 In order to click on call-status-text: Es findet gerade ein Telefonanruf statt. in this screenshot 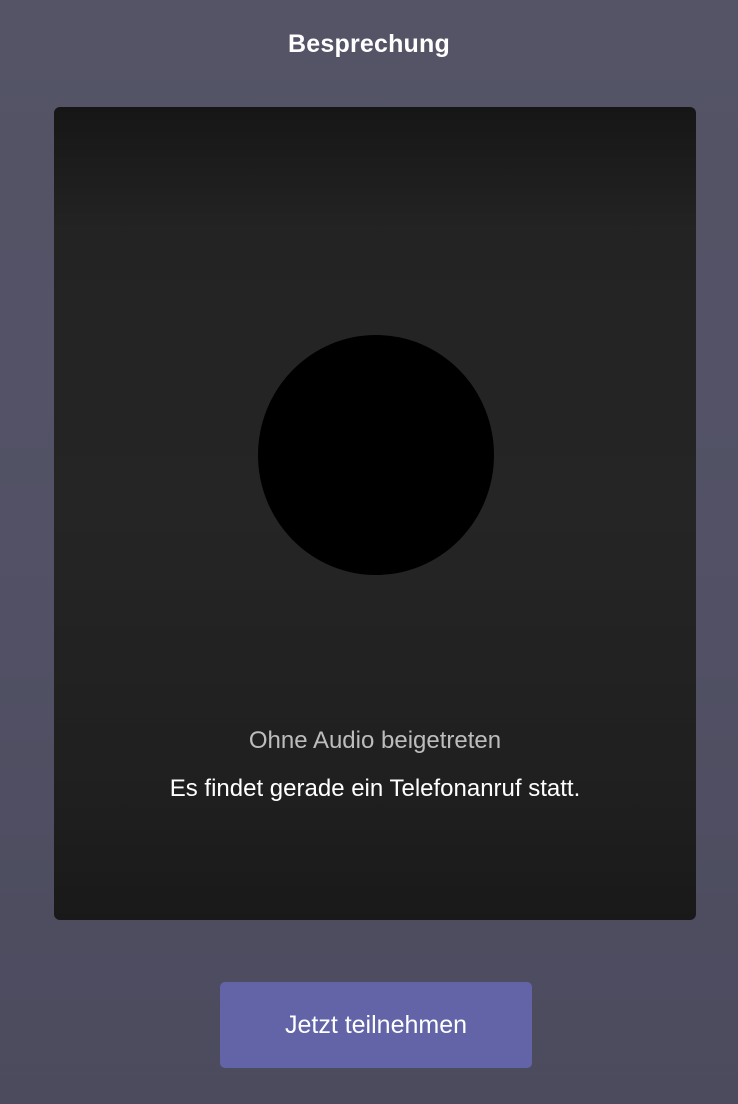, I will do `click(375, 788)`.